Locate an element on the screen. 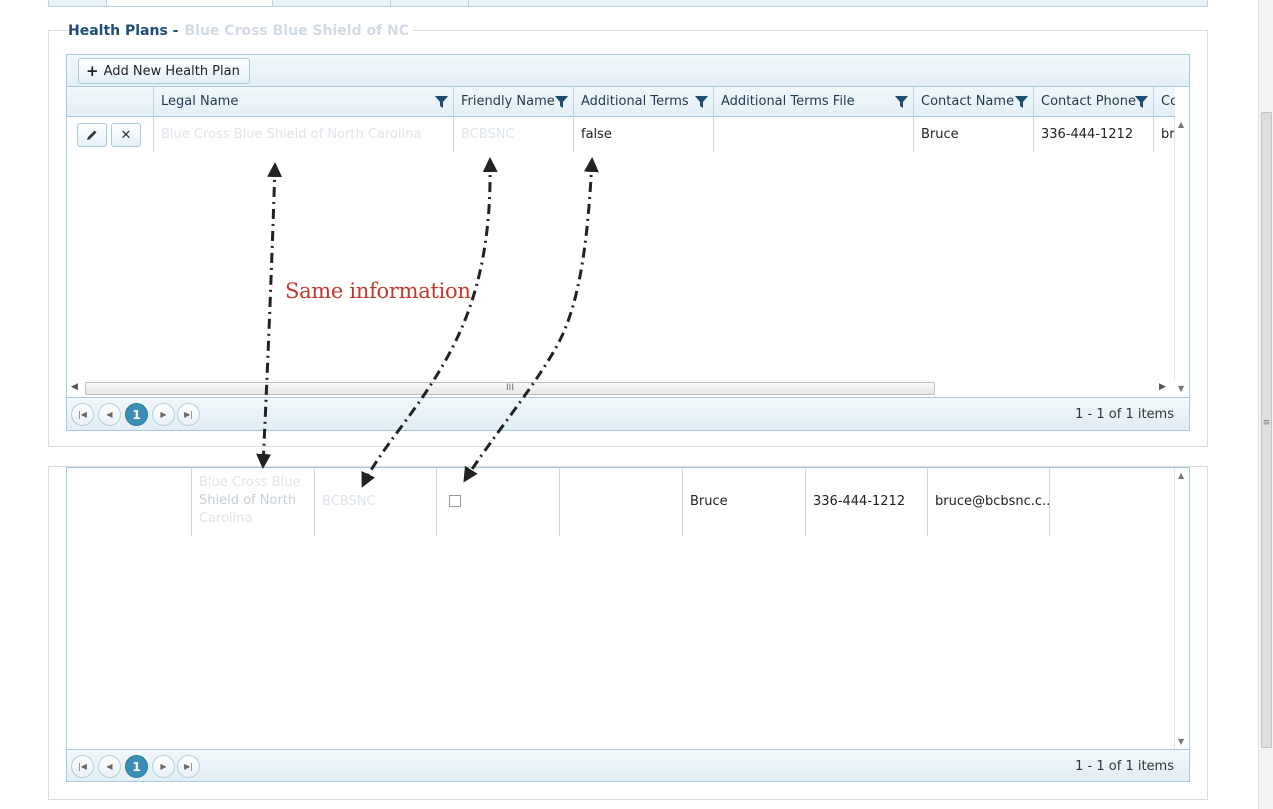 The image size is (1273, 809). delete-icon: ✕ is located at coordinates (126, 135).